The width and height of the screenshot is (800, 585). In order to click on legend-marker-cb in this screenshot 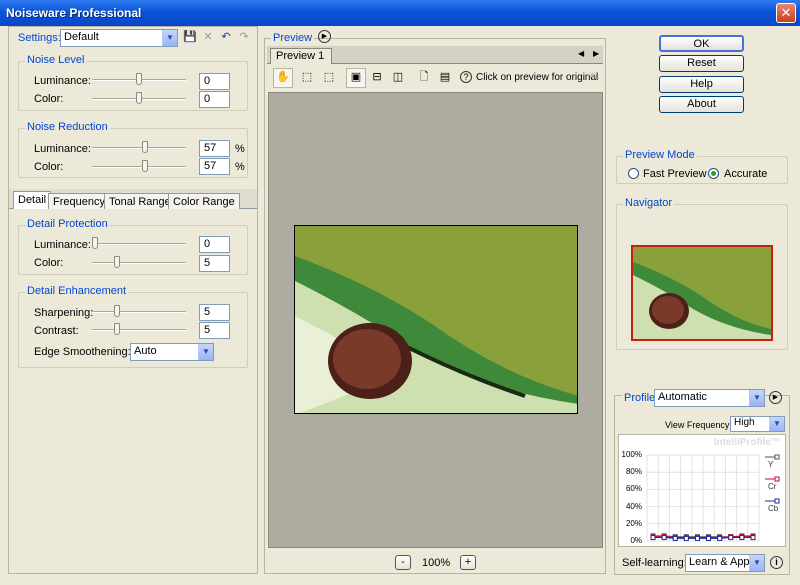, I will do `click(777, 501)`.